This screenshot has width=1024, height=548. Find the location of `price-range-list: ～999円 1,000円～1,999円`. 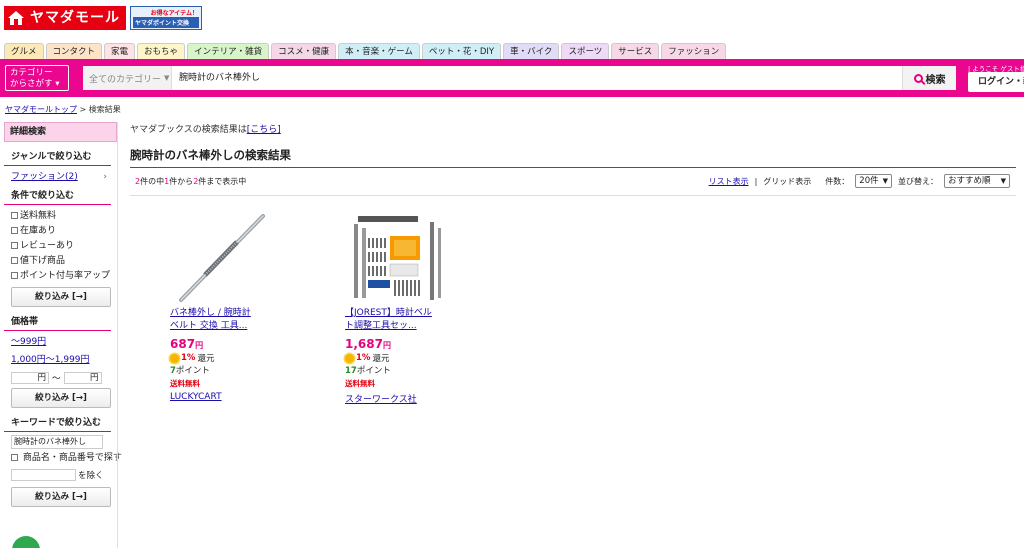

price-range-list: ～999円 1,000円～1,999円 is located at coordinates (60, 351).